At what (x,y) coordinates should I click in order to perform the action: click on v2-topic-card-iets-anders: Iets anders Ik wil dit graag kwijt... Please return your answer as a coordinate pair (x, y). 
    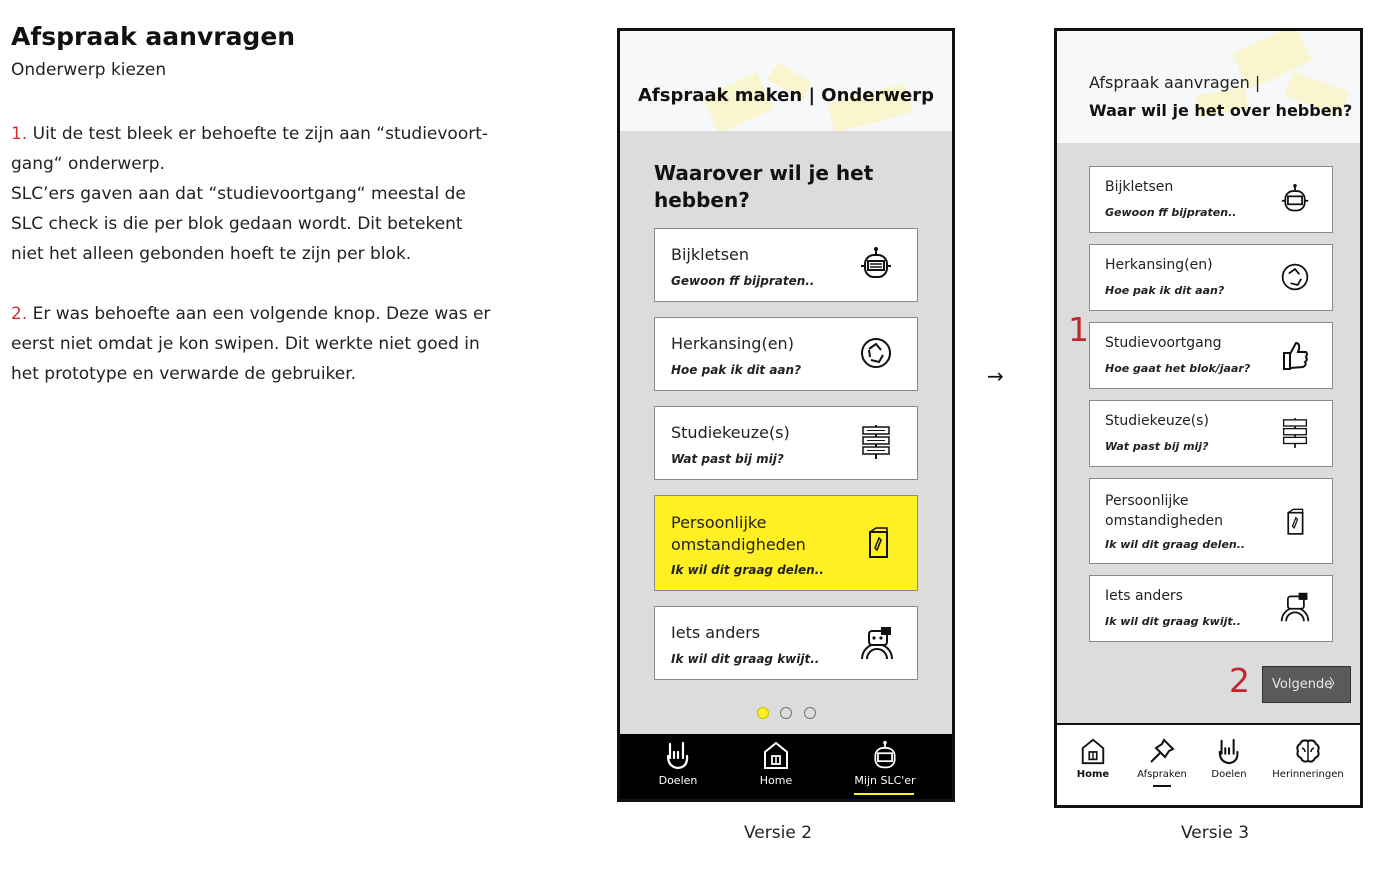
    Looking at the image, I should click on (786, 643).